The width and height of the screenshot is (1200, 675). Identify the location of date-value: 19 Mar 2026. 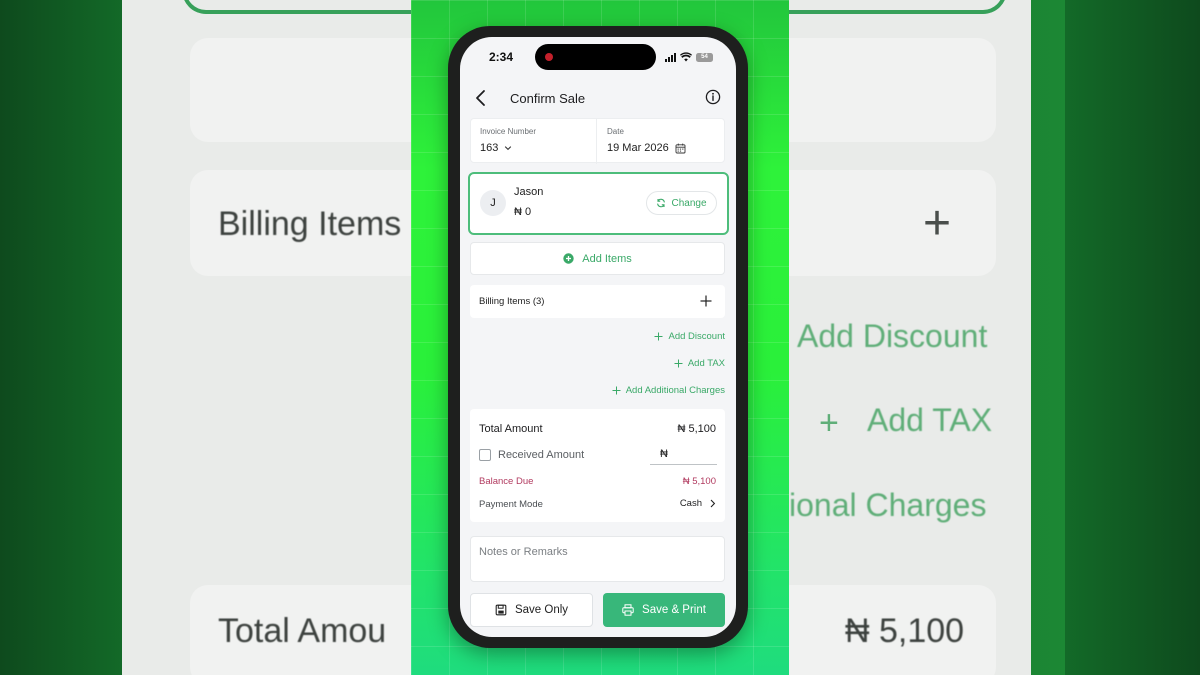
(638, 148).